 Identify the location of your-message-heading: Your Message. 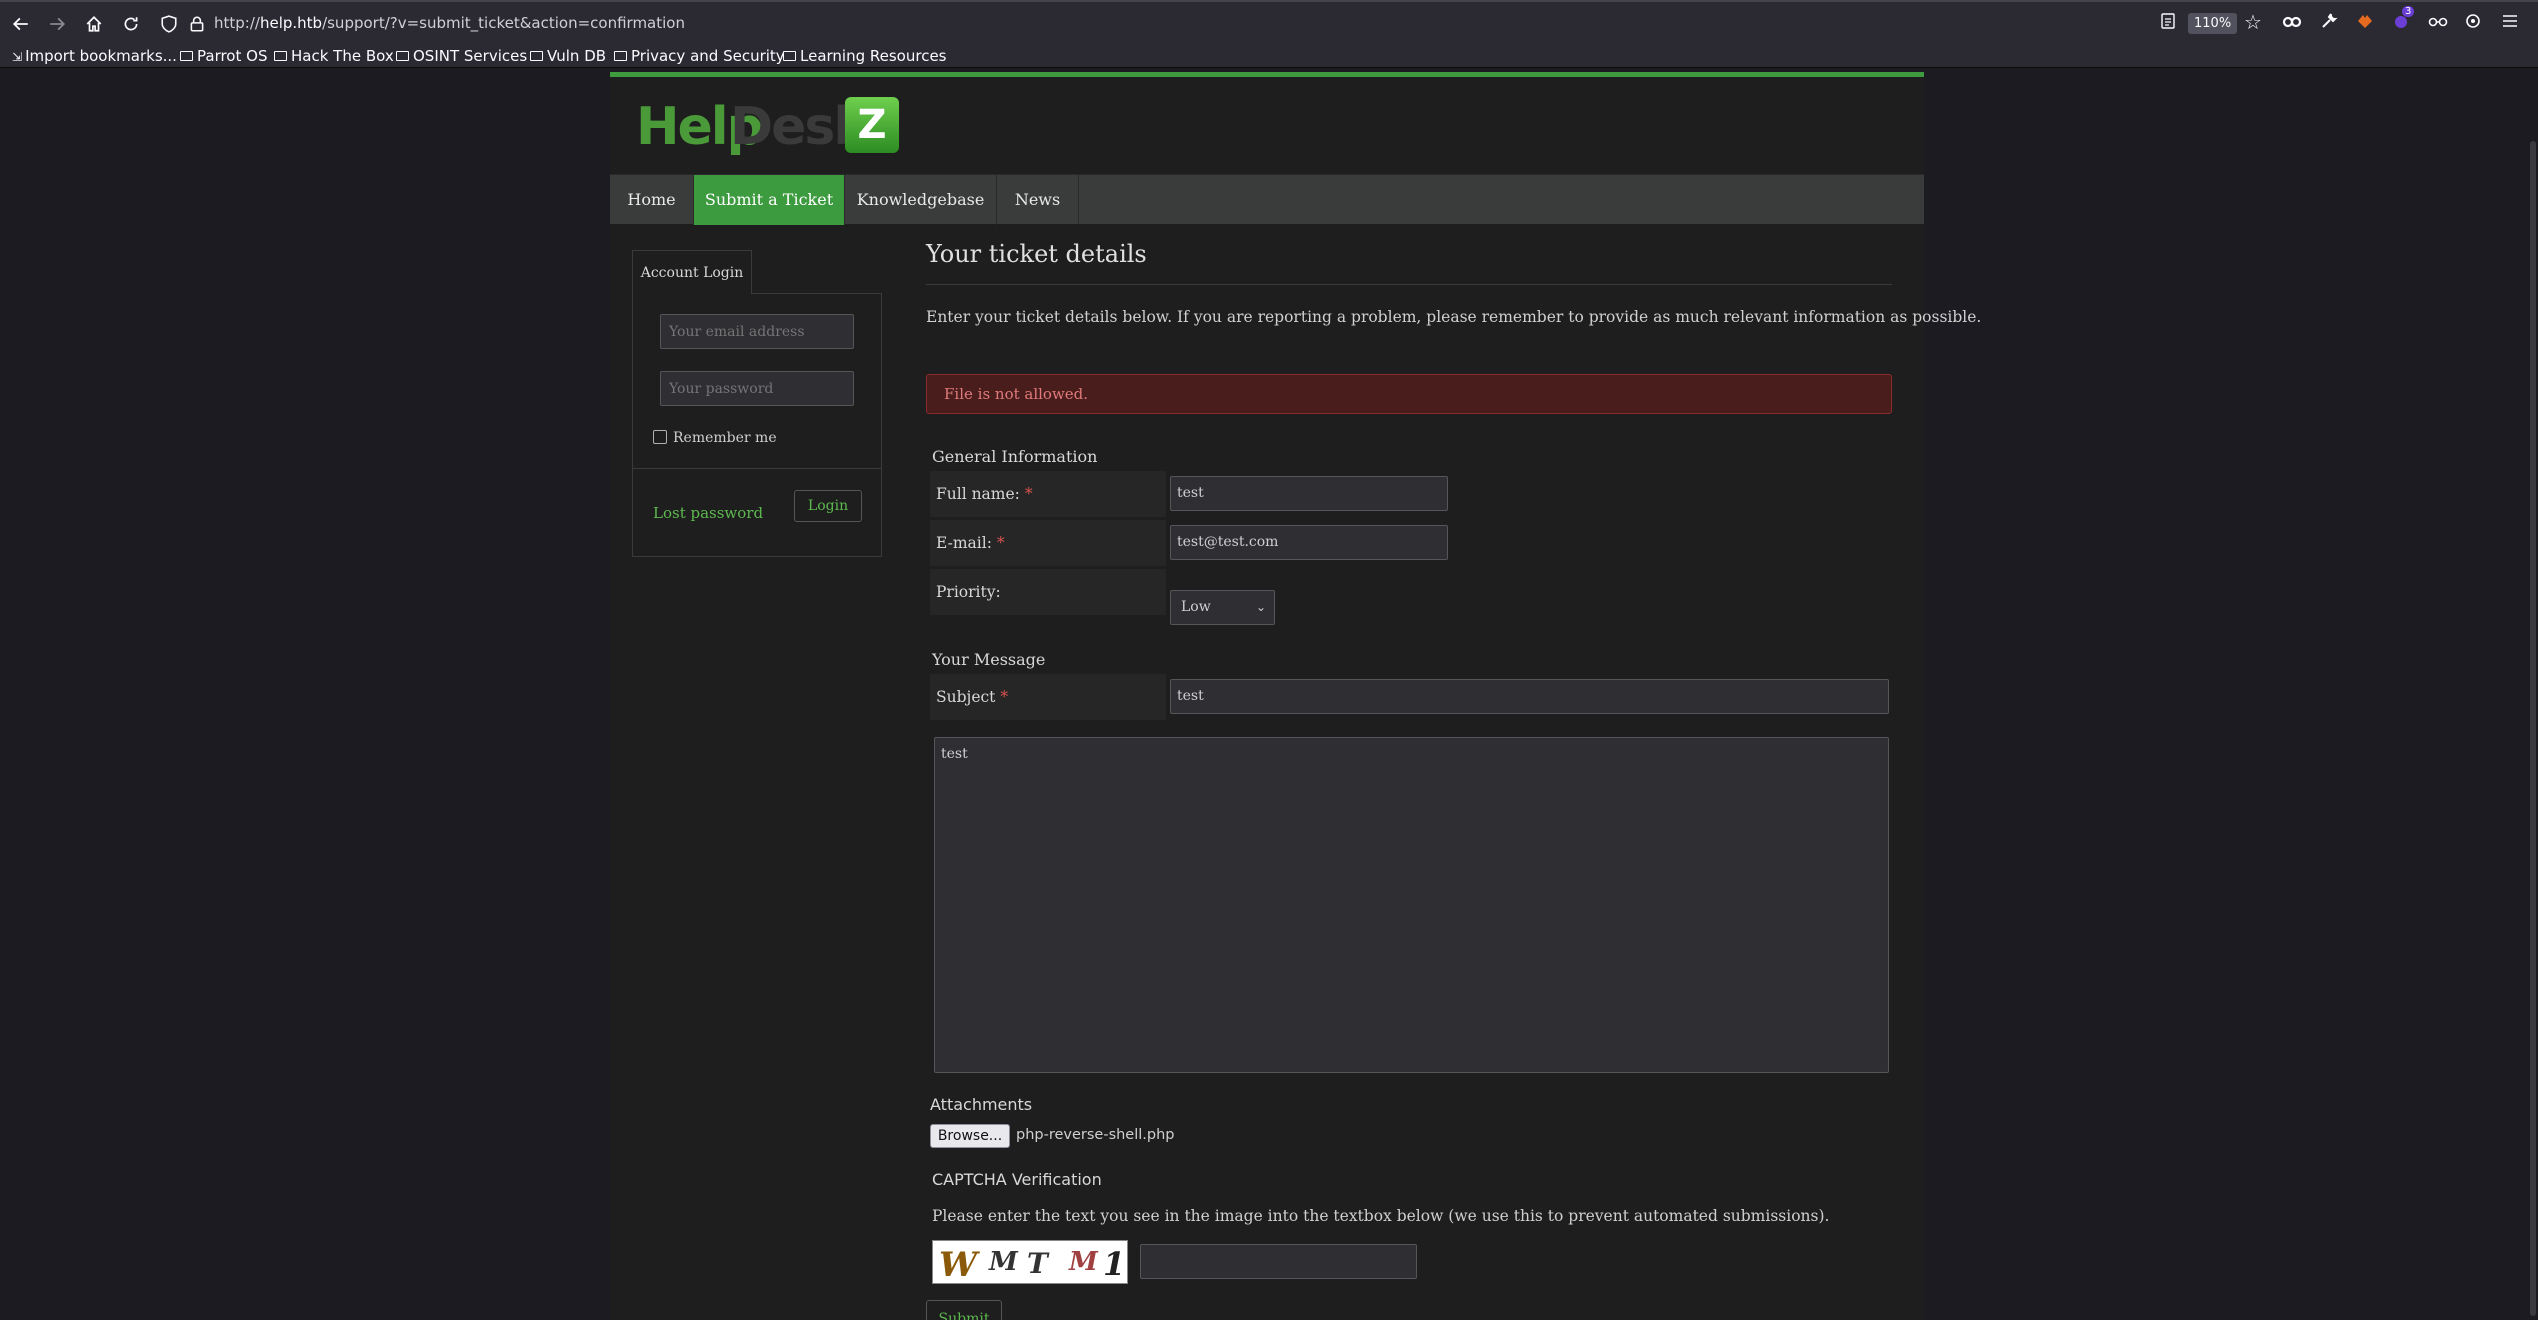
(989, 659).